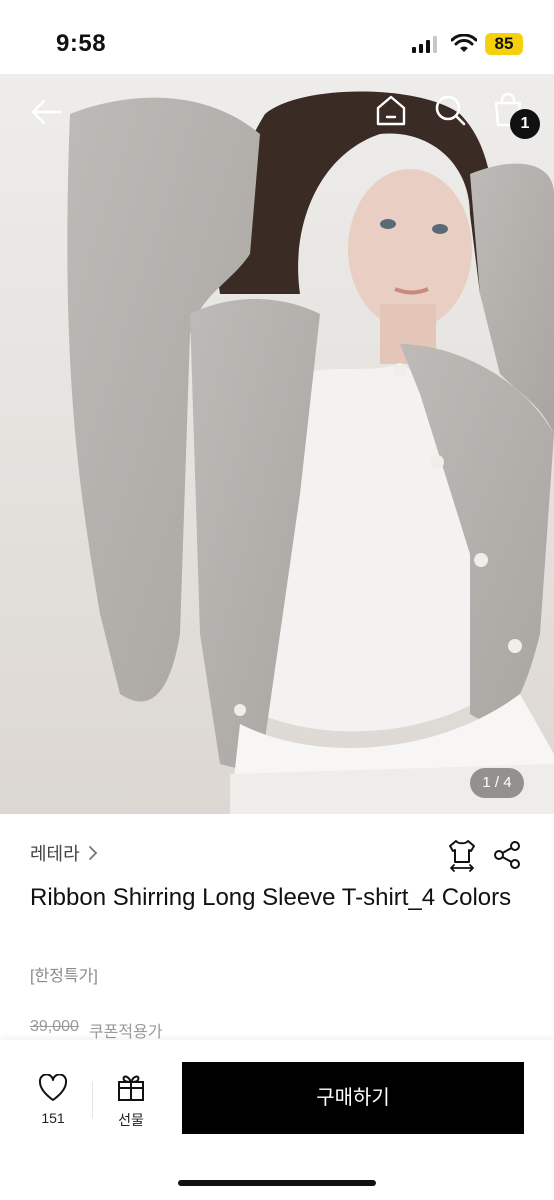 Image resolution: width=554 pixels, height=1200 pixels. I want to click on wifi-icon, so click(464, 43).